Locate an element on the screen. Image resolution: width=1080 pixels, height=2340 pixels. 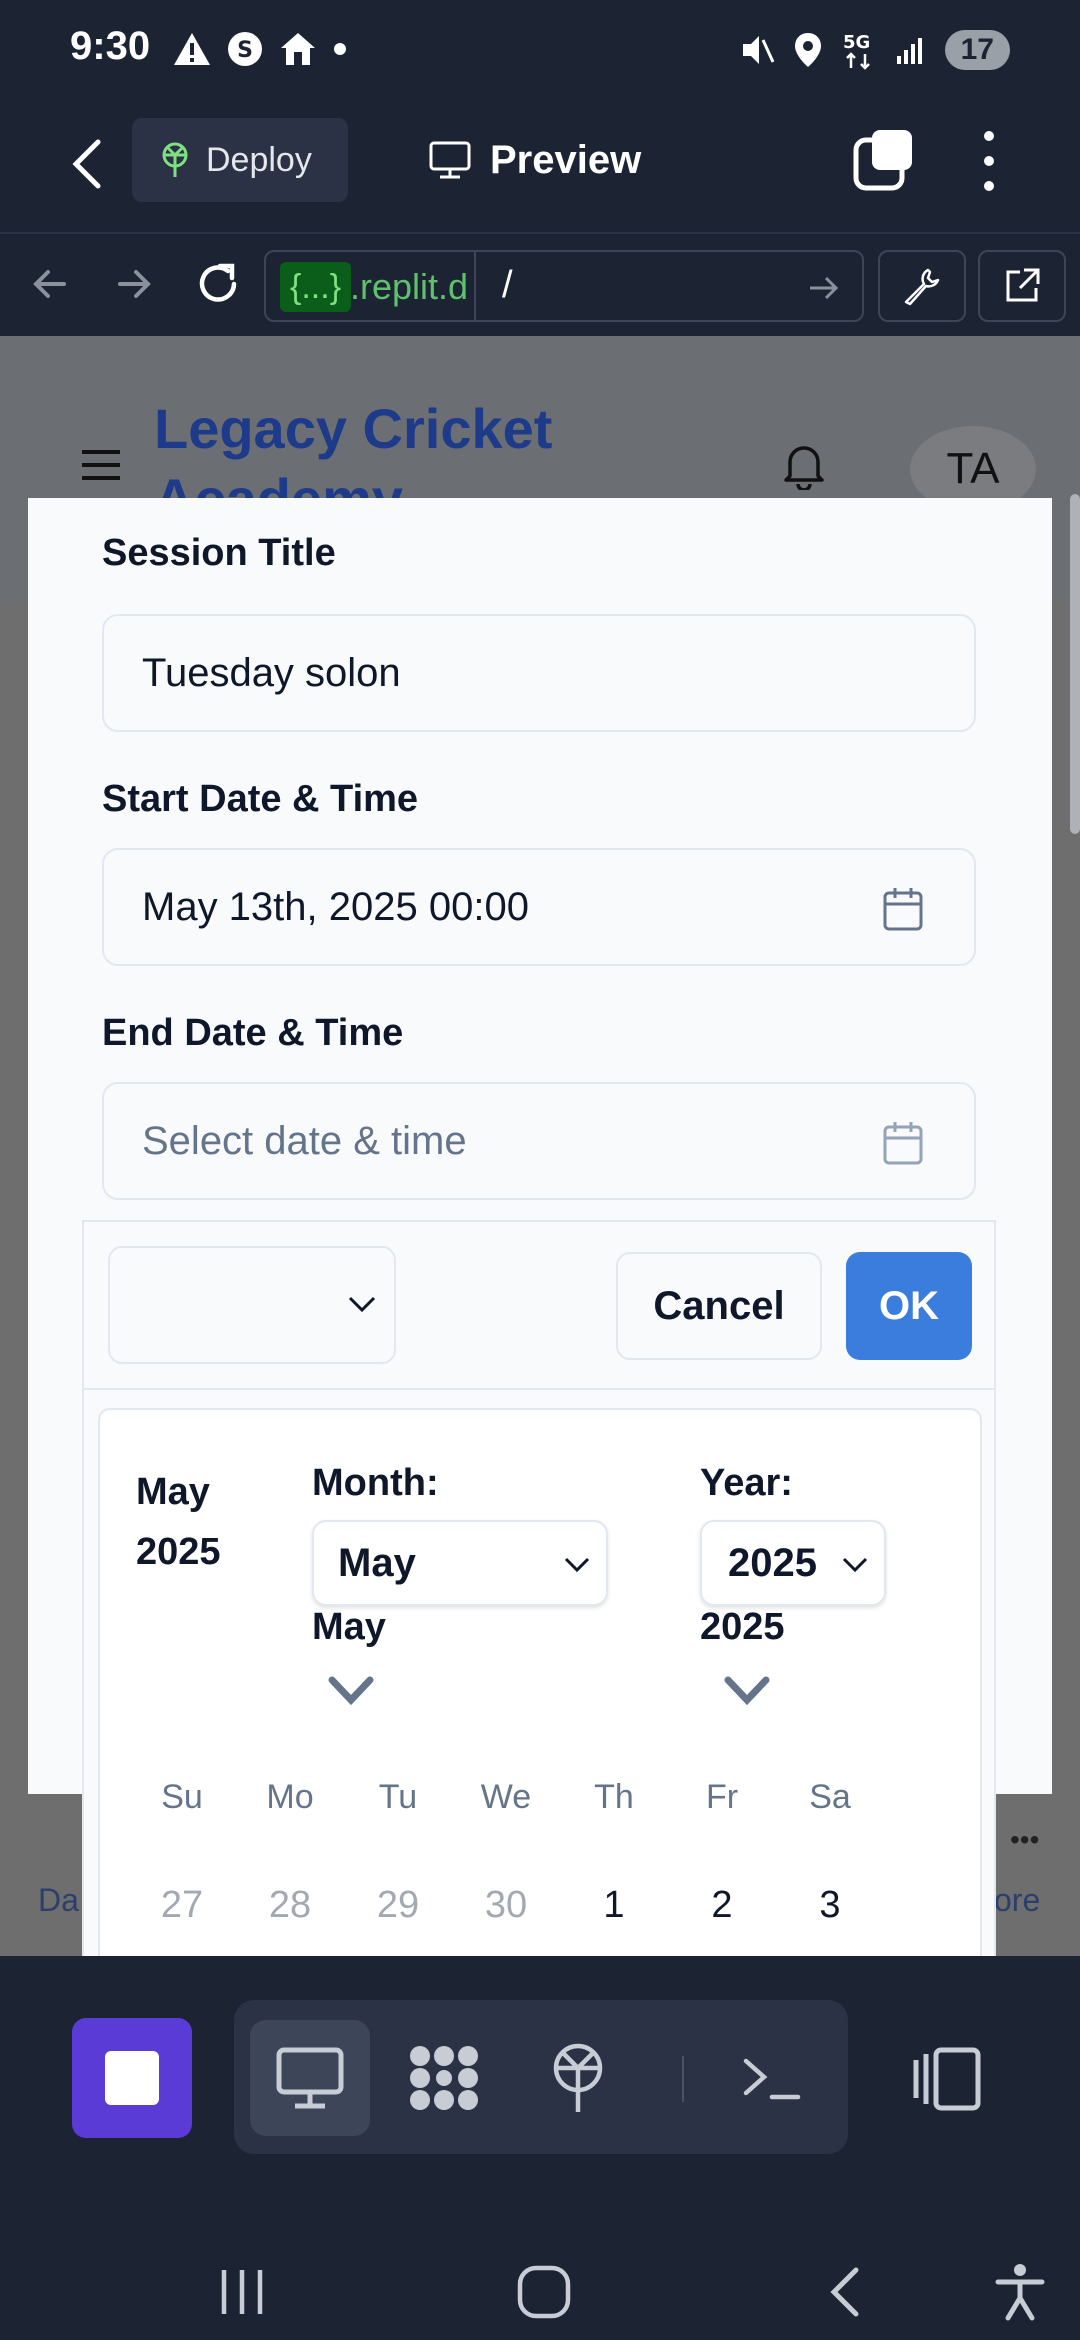
5g-icon: 5G is located at coordinates (856, 51).